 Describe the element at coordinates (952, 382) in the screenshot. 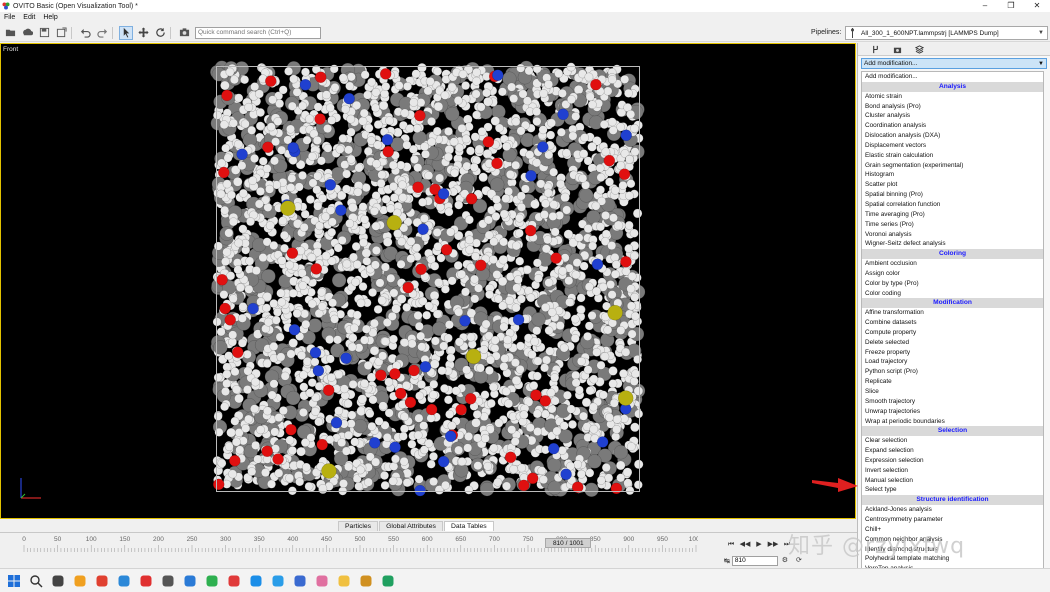

I see `modifier-replicate: Replicate` at that location.